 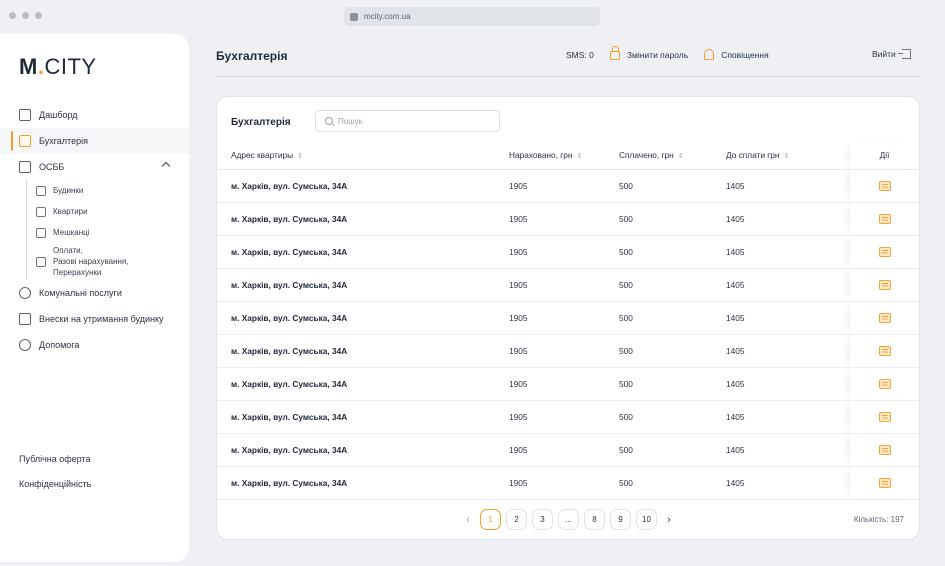 I want to click on column-header-due: До сплати грн ⇕, so click(x=788, y=156).